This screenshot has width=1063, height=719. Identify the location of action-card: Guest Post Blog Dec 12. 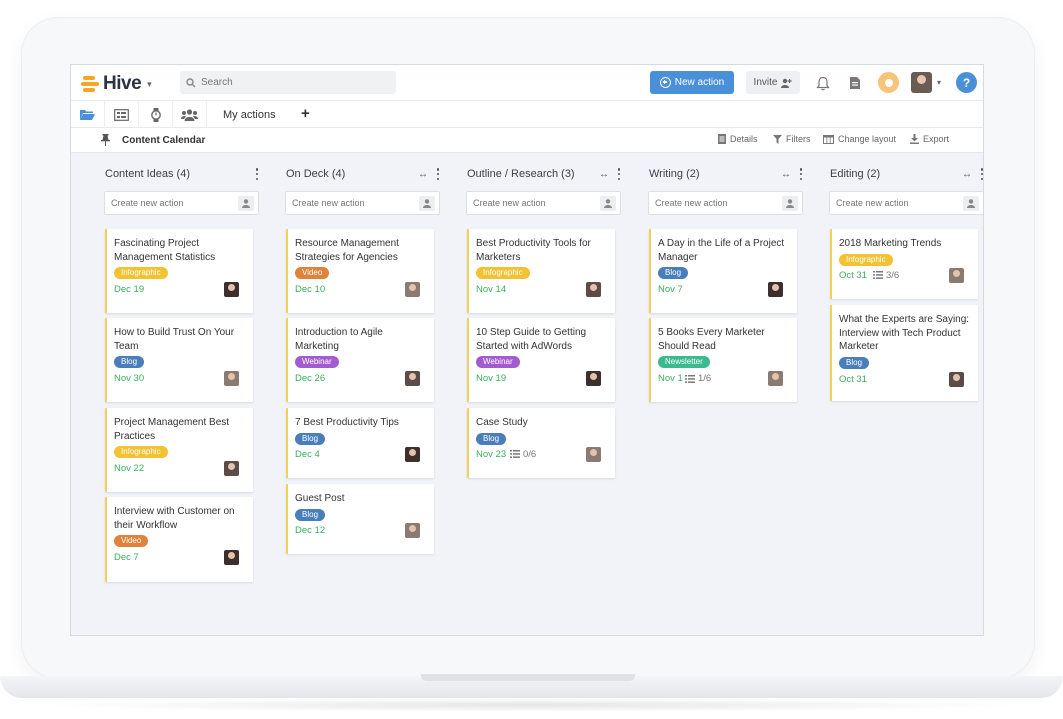
(360, 519).